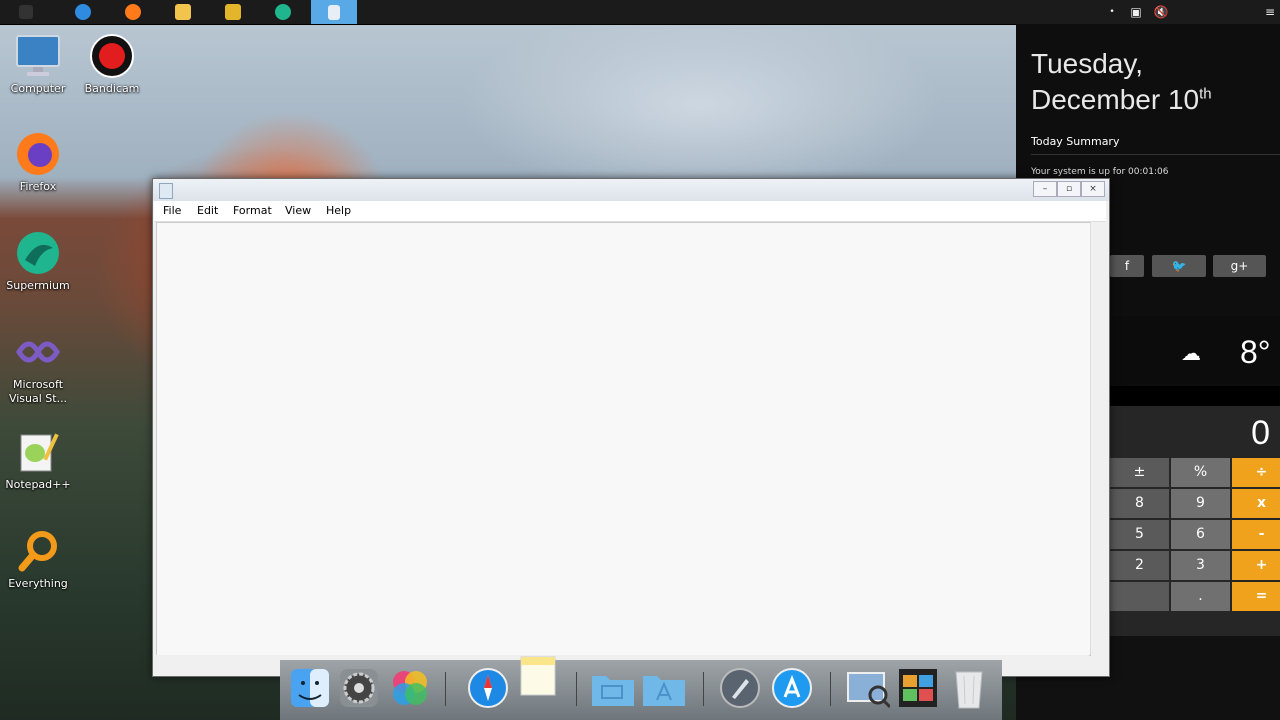  Describe the element at coordinates (1179, 266) in the screenshot. I see `twitter-button: 🐦` at that location.